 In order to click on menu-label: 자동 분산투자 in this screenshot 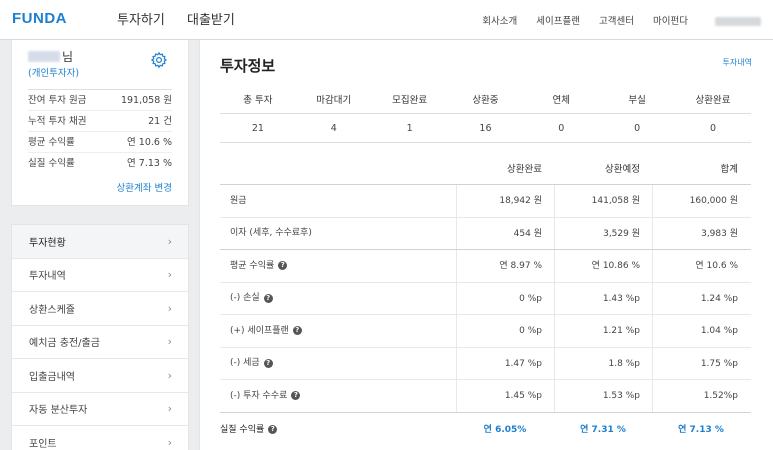, I will do `click(58, 411)`.